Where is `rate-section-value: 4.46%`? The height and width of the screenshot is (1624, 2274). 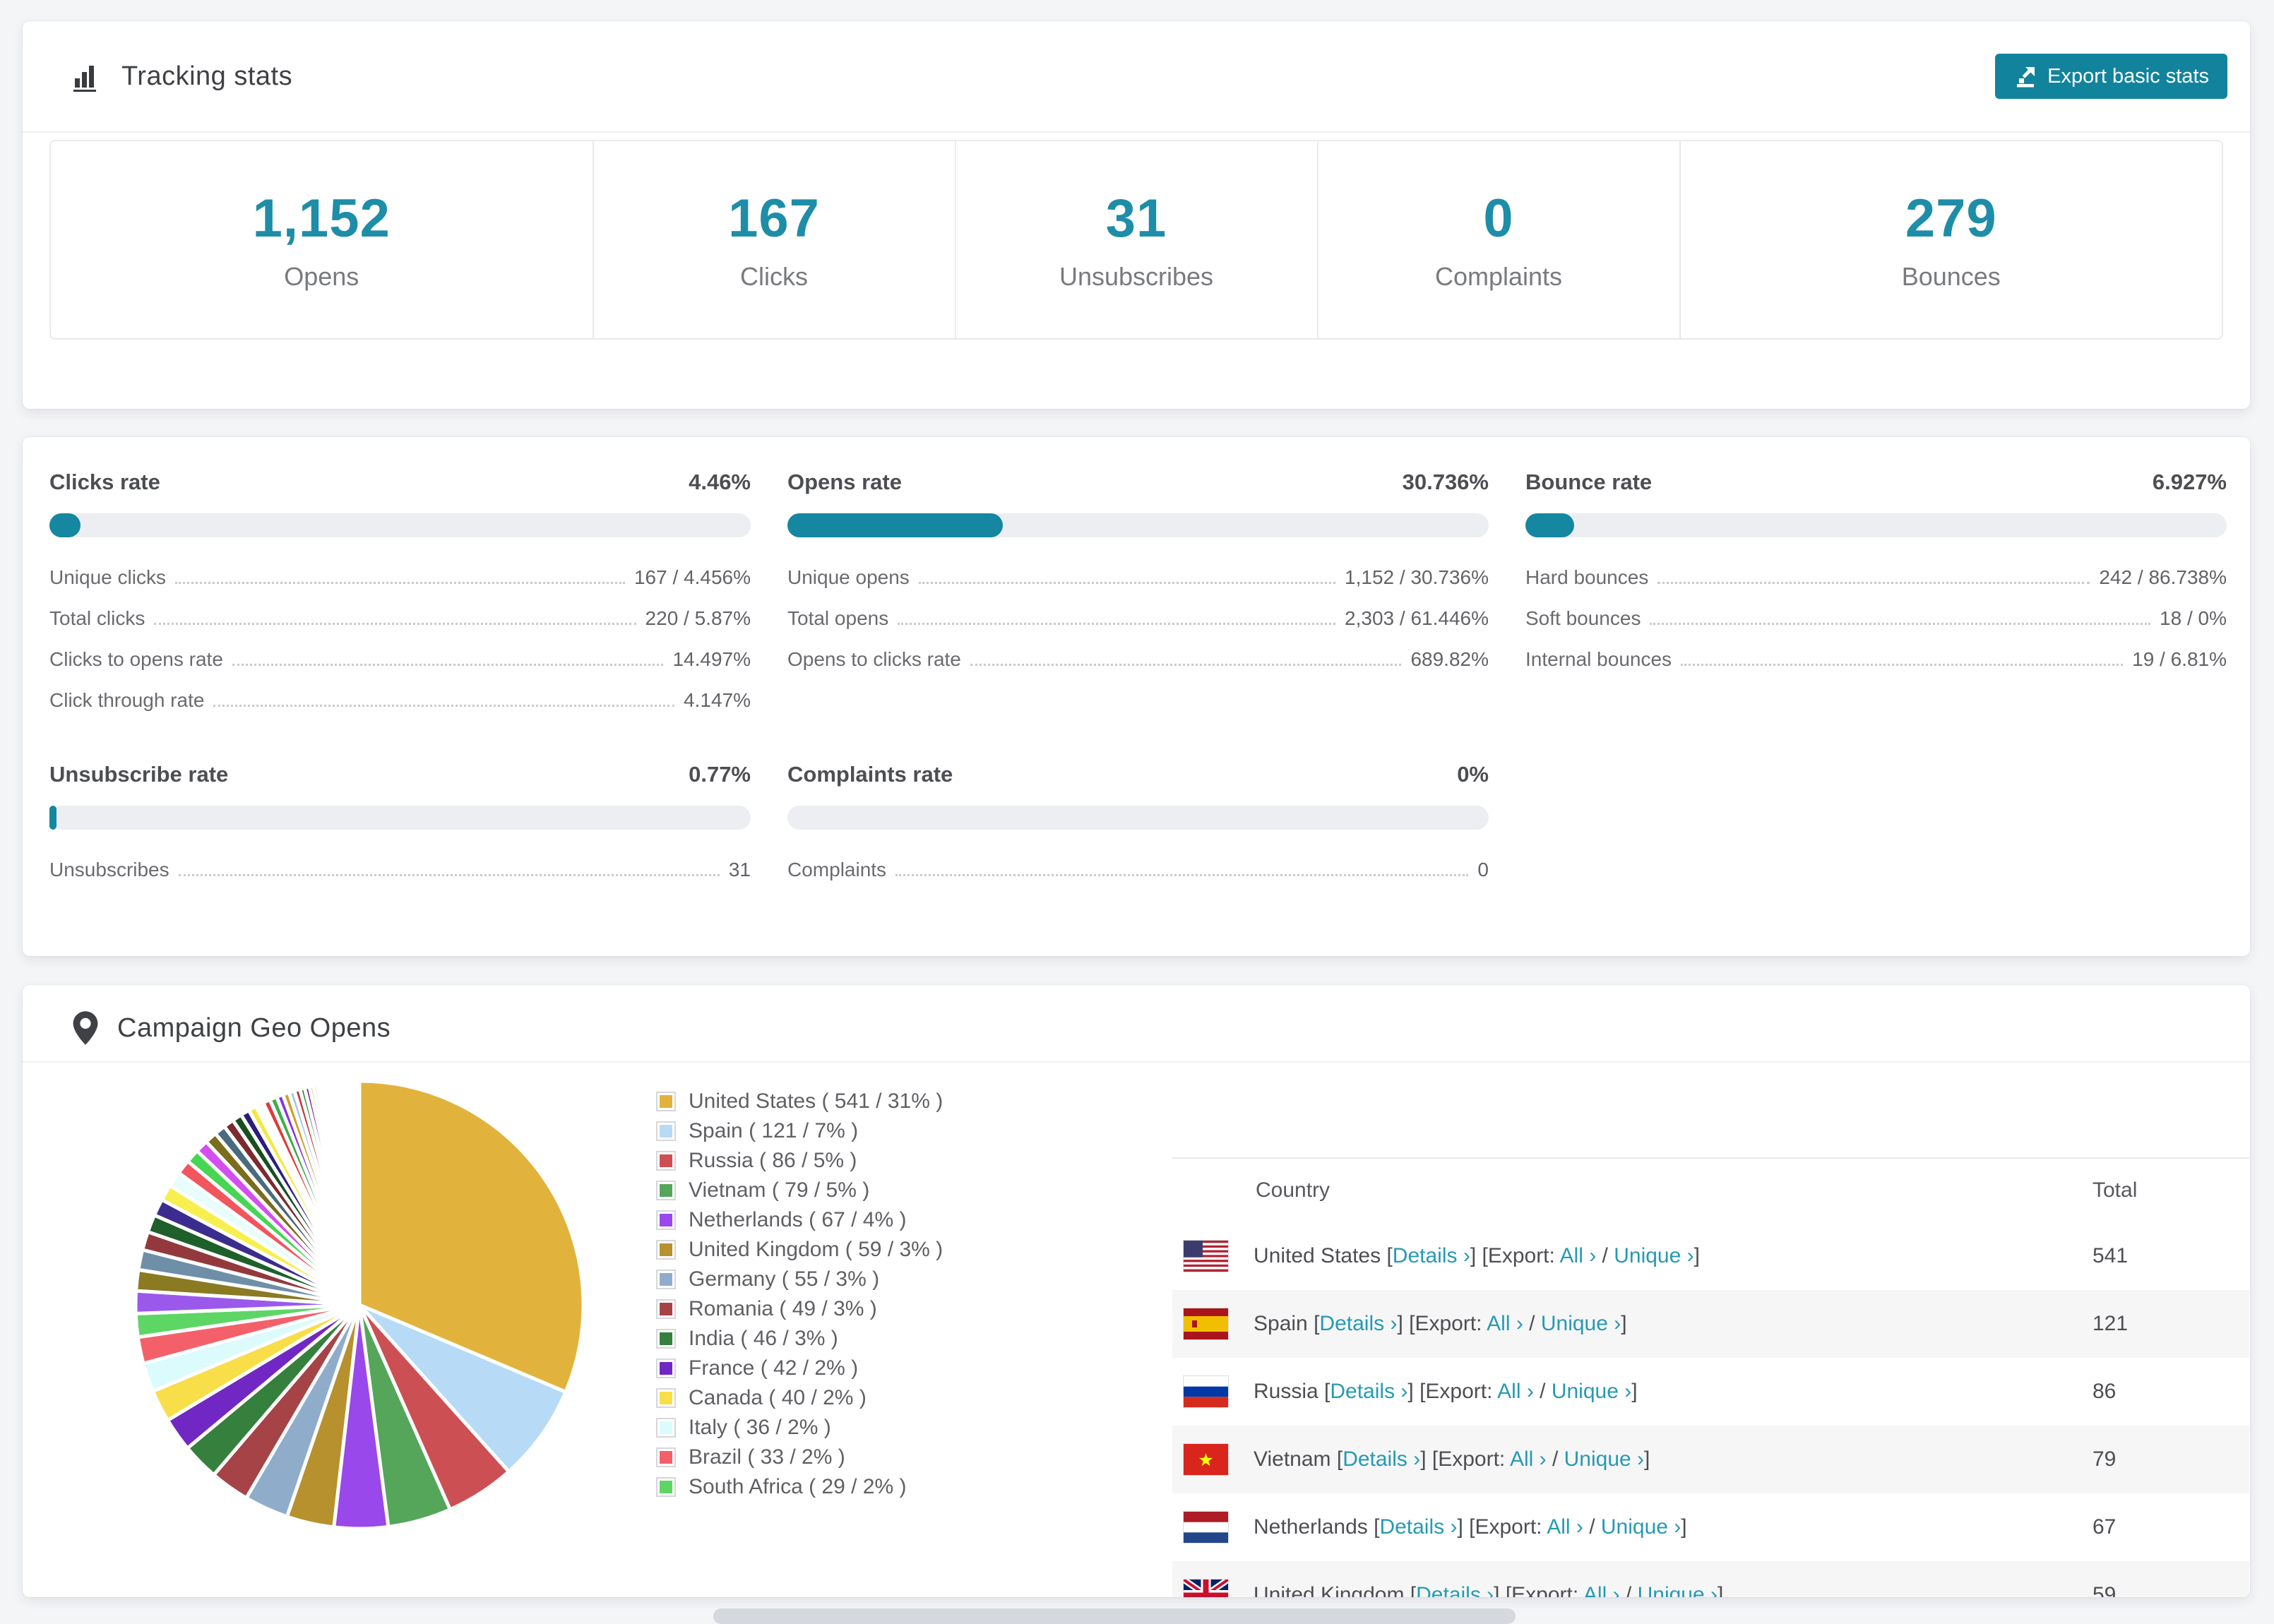
rate-section-value: 4.46% is located at coordinates (720, 482).